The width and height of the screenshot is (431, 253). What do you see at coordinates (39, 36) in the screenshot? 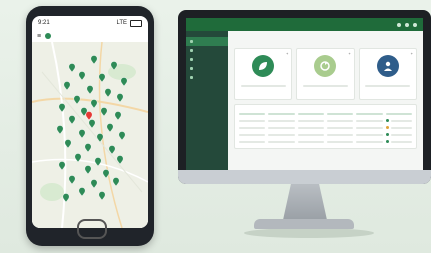
I see `menu-icon: ≡` at bounding box center [39, 36].